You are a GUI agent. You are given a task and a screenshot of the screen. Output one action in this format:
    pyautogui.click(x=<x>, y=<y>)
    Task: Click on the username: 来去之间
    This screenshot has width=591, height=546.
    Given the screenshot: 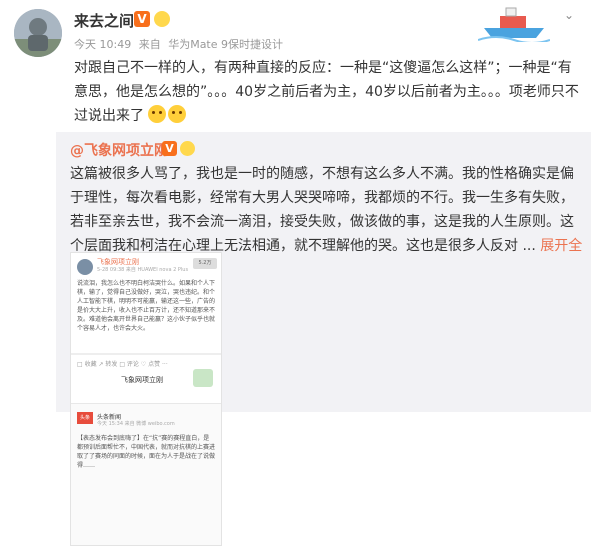 What is the action you would take?
    pyautogui.click(x=104, y=20)
    